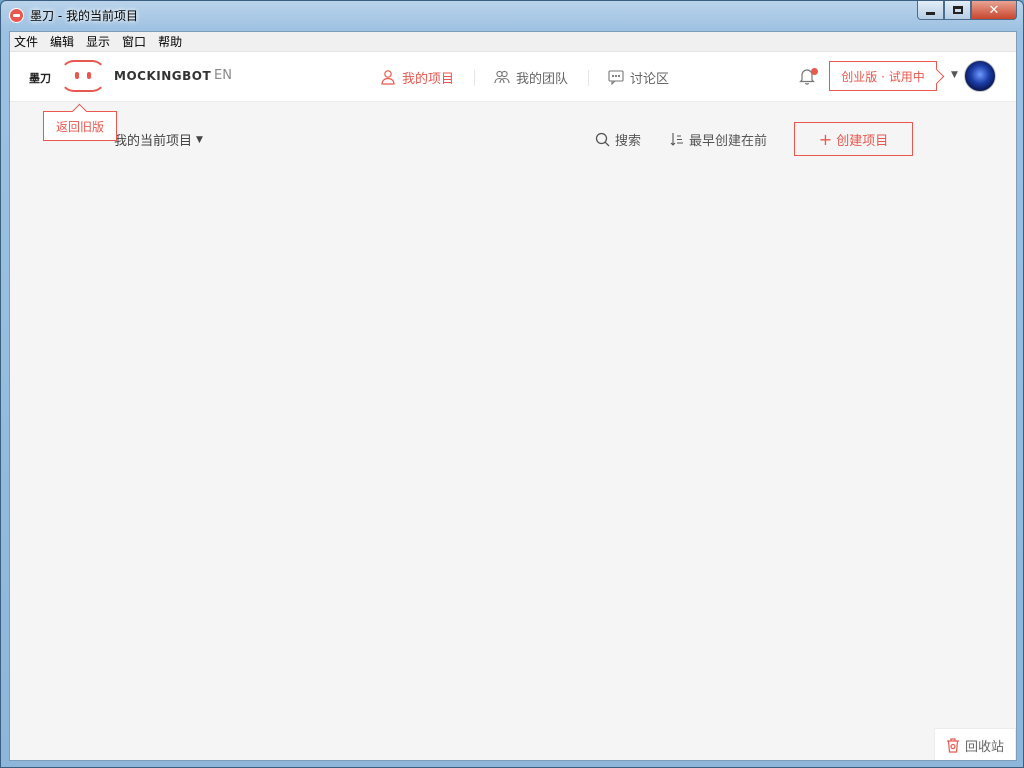 This screenshot has width=1024, height=768. Describe the element at coordinates (89, 75) in the screenshot. I see `logo-eye-right` at that location.